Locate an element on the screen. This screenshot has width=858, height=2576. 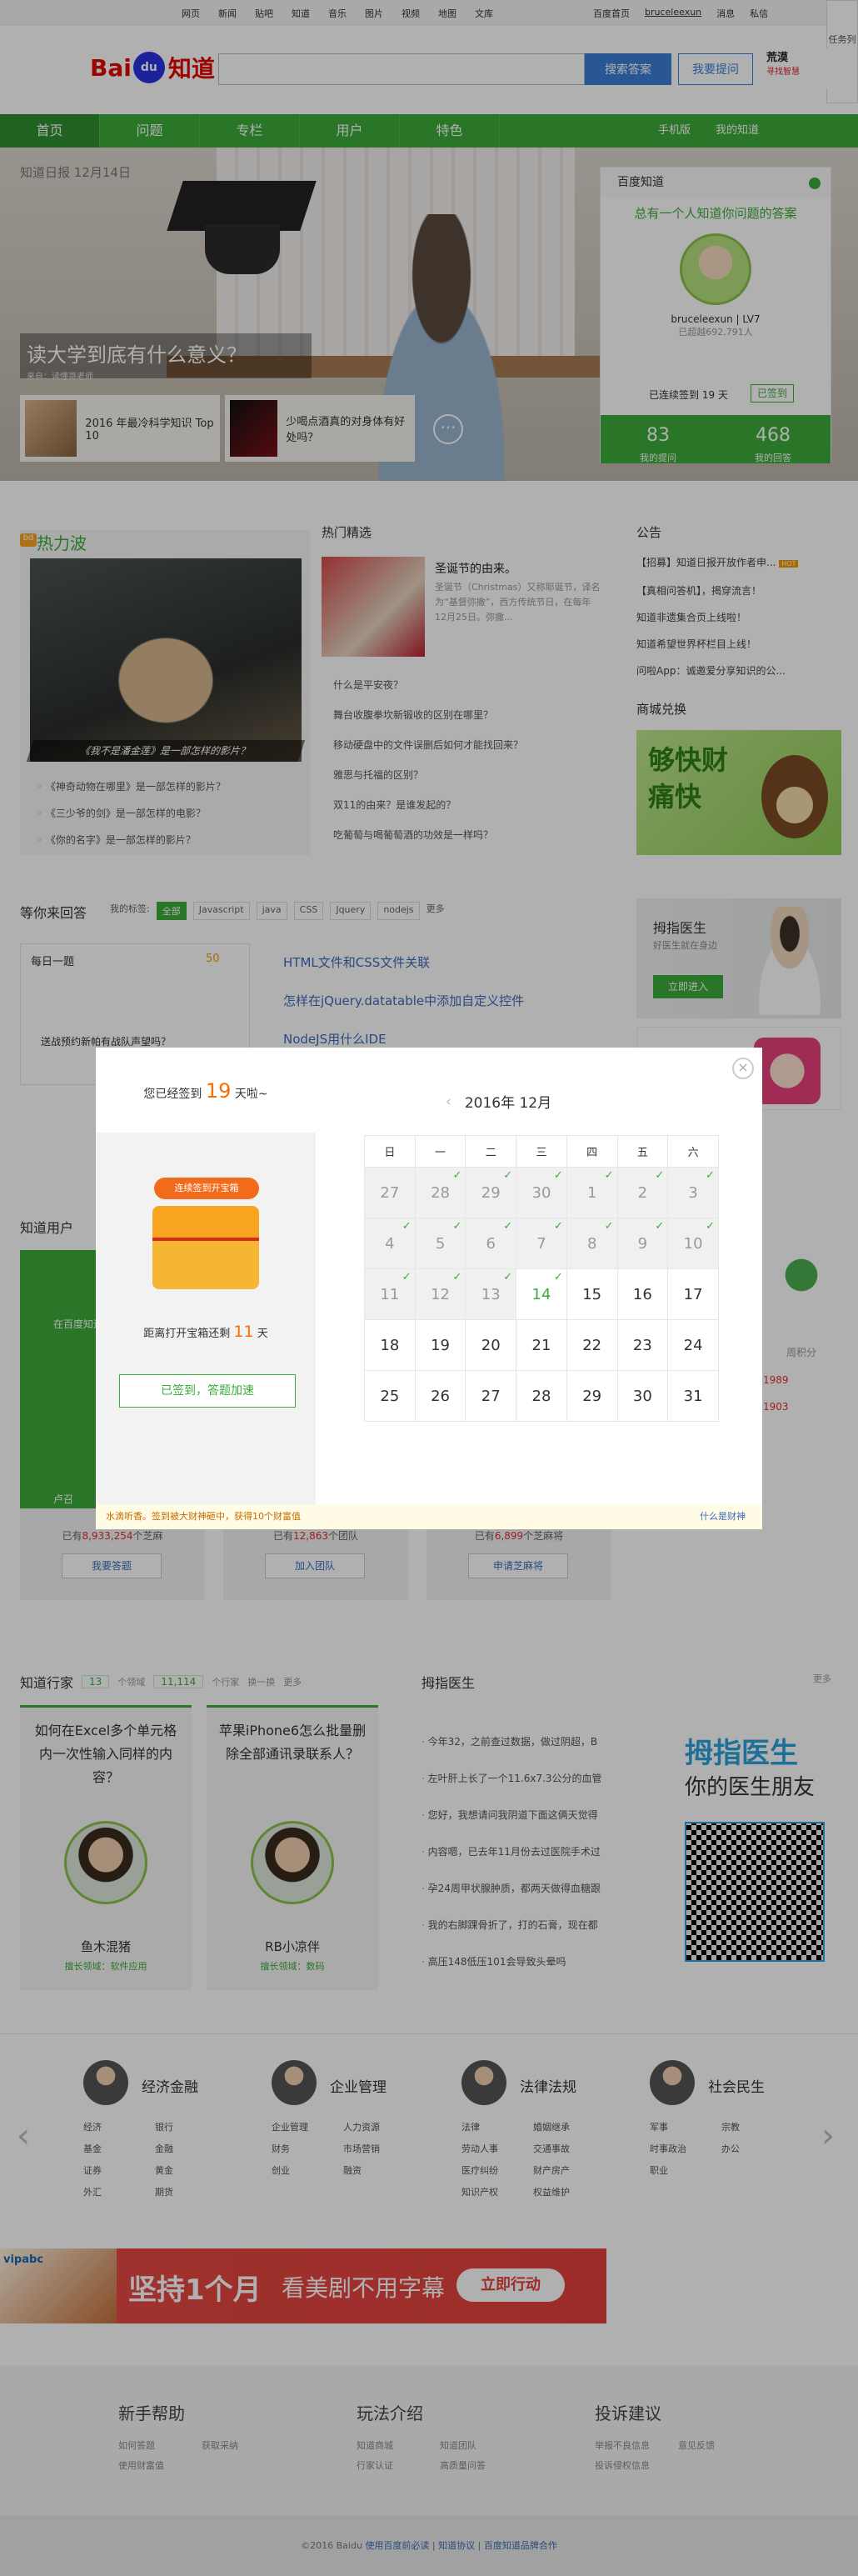
calendar-day-number: 21 is located at coordinates (541, 1345).